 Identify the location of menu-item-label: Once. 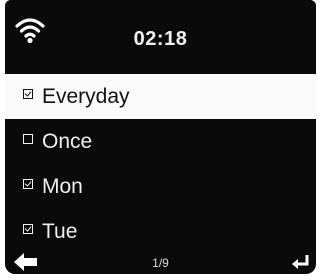
(67, 141).